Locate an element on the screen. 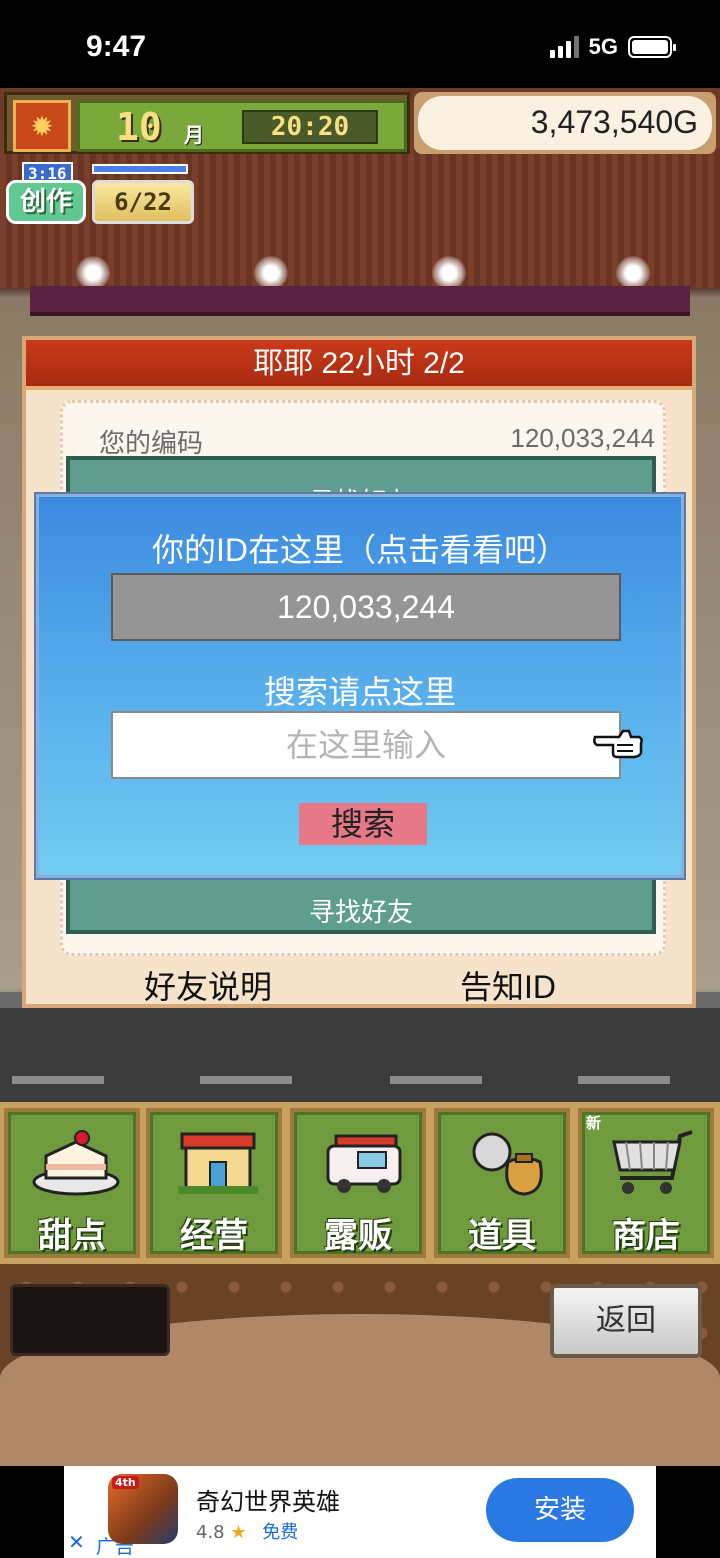 Image resolution: width=720 pixels, height=1558 pixels. menu-label: 露贩 is located at coordinates (358, 1236).